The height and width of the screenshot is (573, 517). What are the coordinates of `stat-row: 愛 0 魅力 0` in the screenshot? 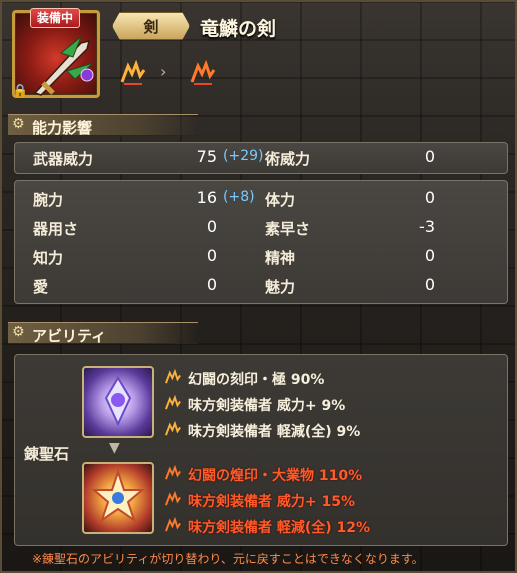 It's located at (261, 286).